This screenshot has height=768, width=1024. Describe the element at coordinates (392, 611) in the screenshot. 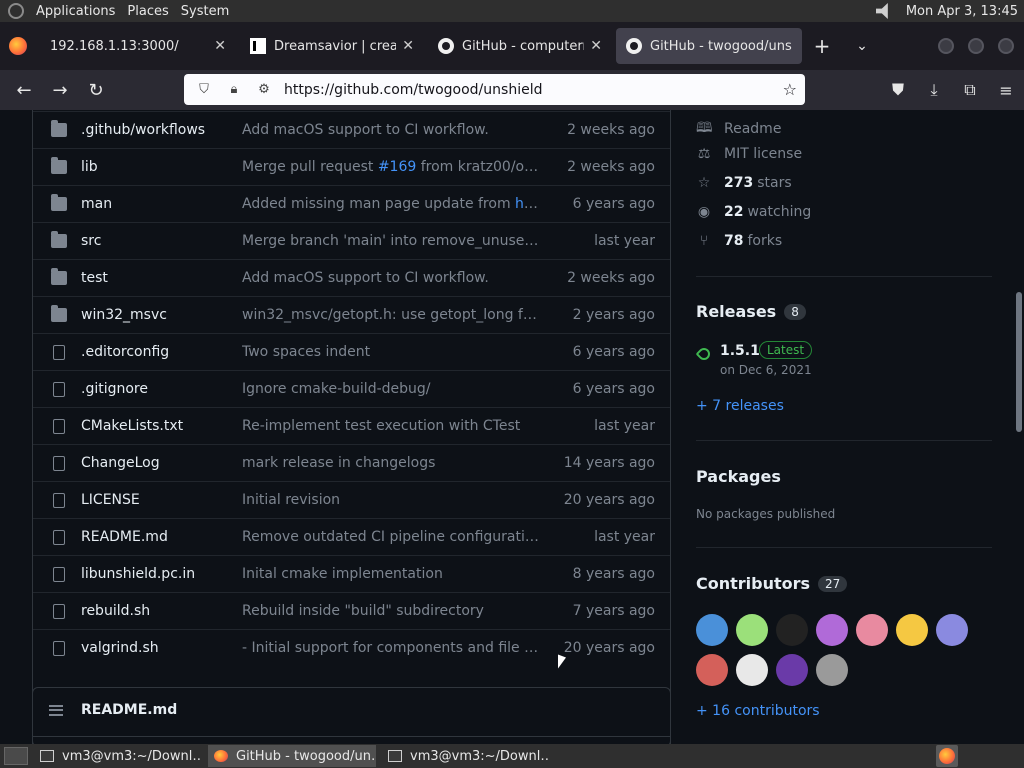

I see `commit-message-link: Rebuild inside "build" subdirectory` at that location.